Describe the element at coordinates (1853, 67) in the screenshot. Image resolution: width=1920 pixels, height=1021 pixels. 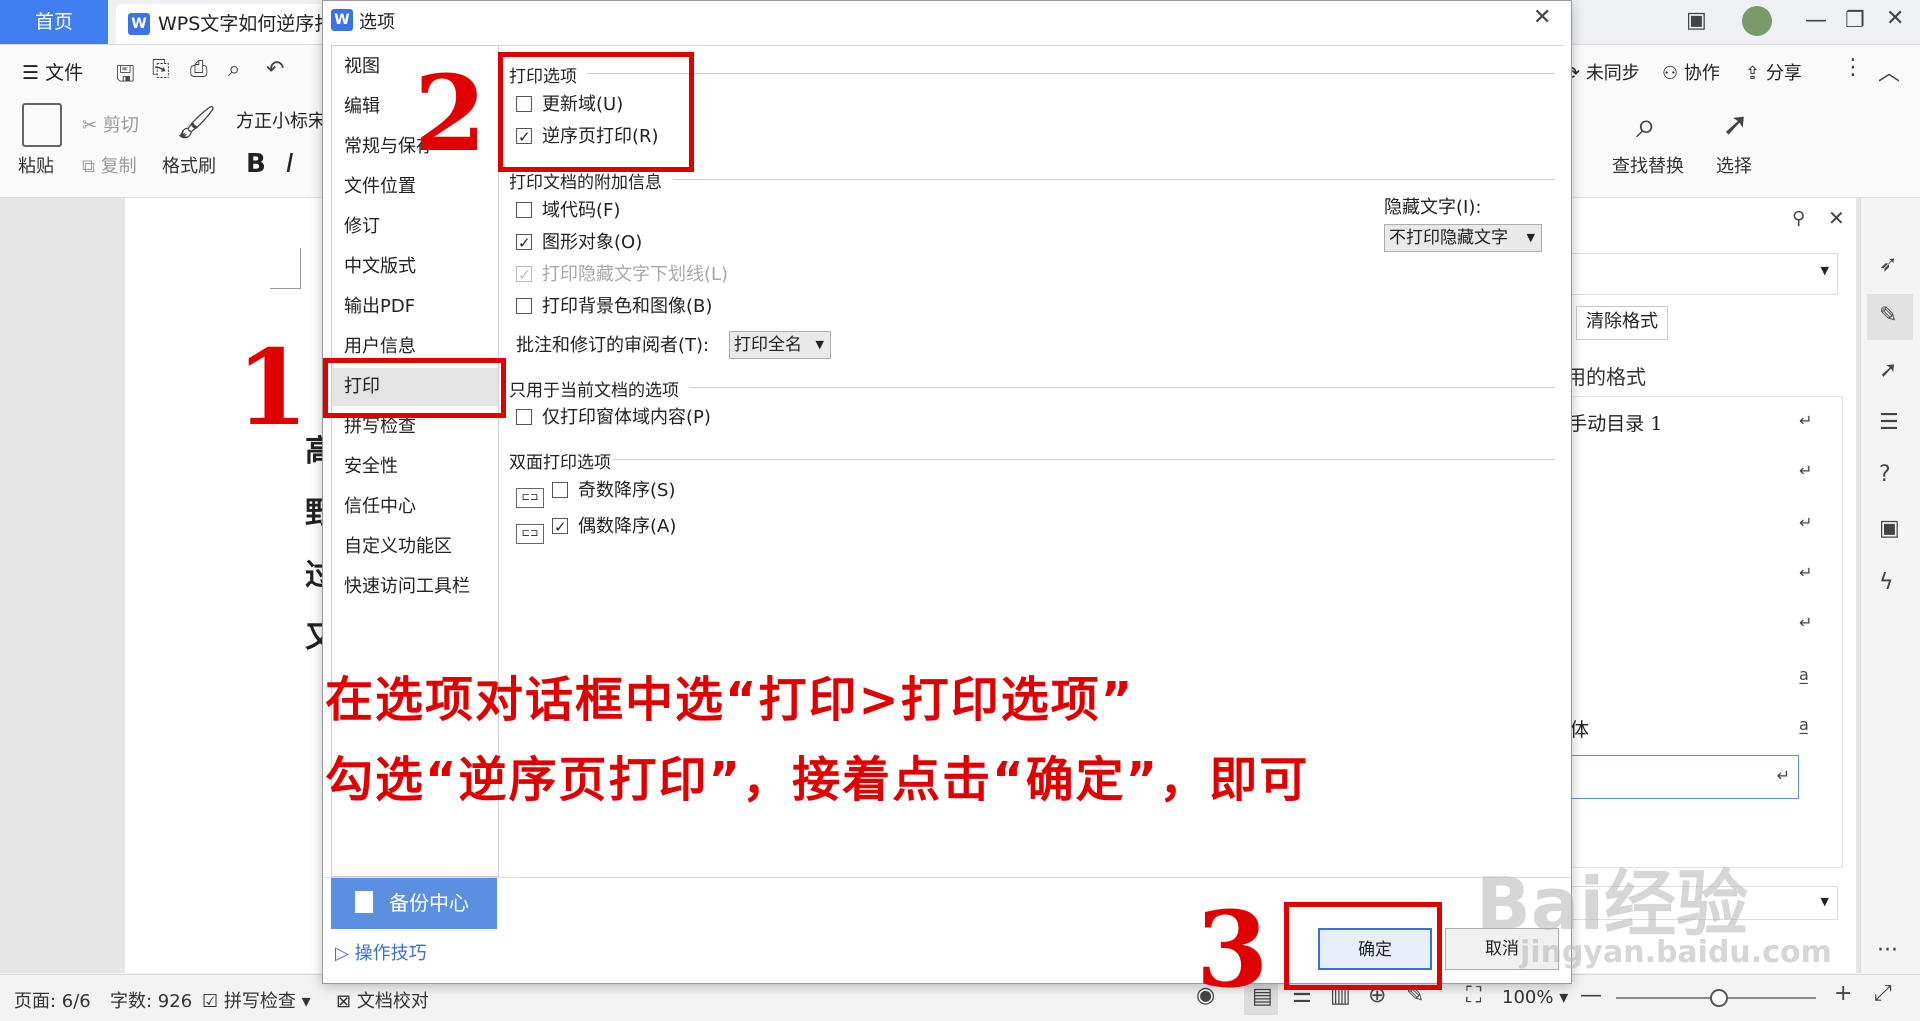
I see `more-icon: ⋮` at that location.